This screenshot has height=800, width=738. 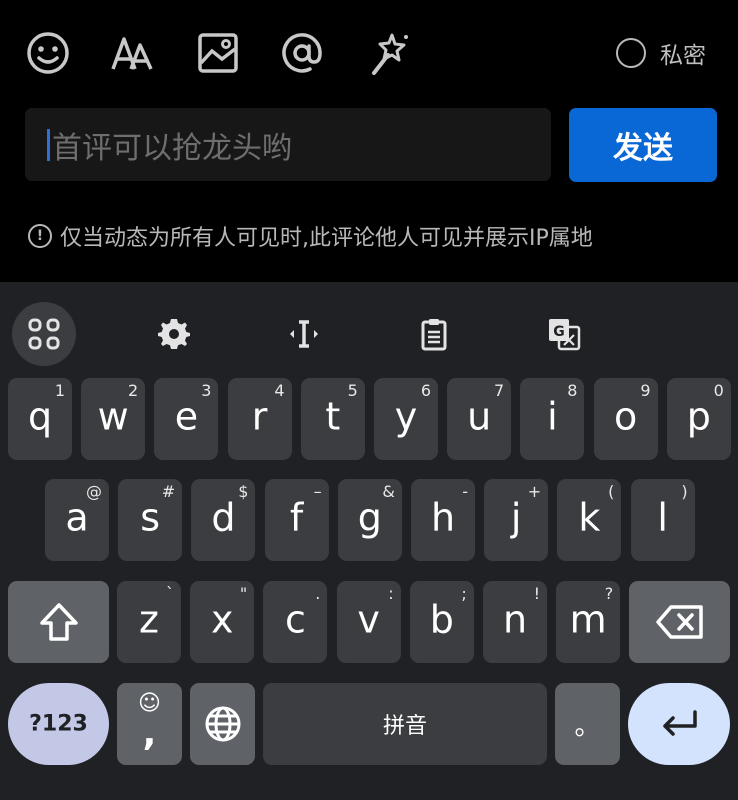 I want to click on period-key: 。, so click(x=587, y=724).